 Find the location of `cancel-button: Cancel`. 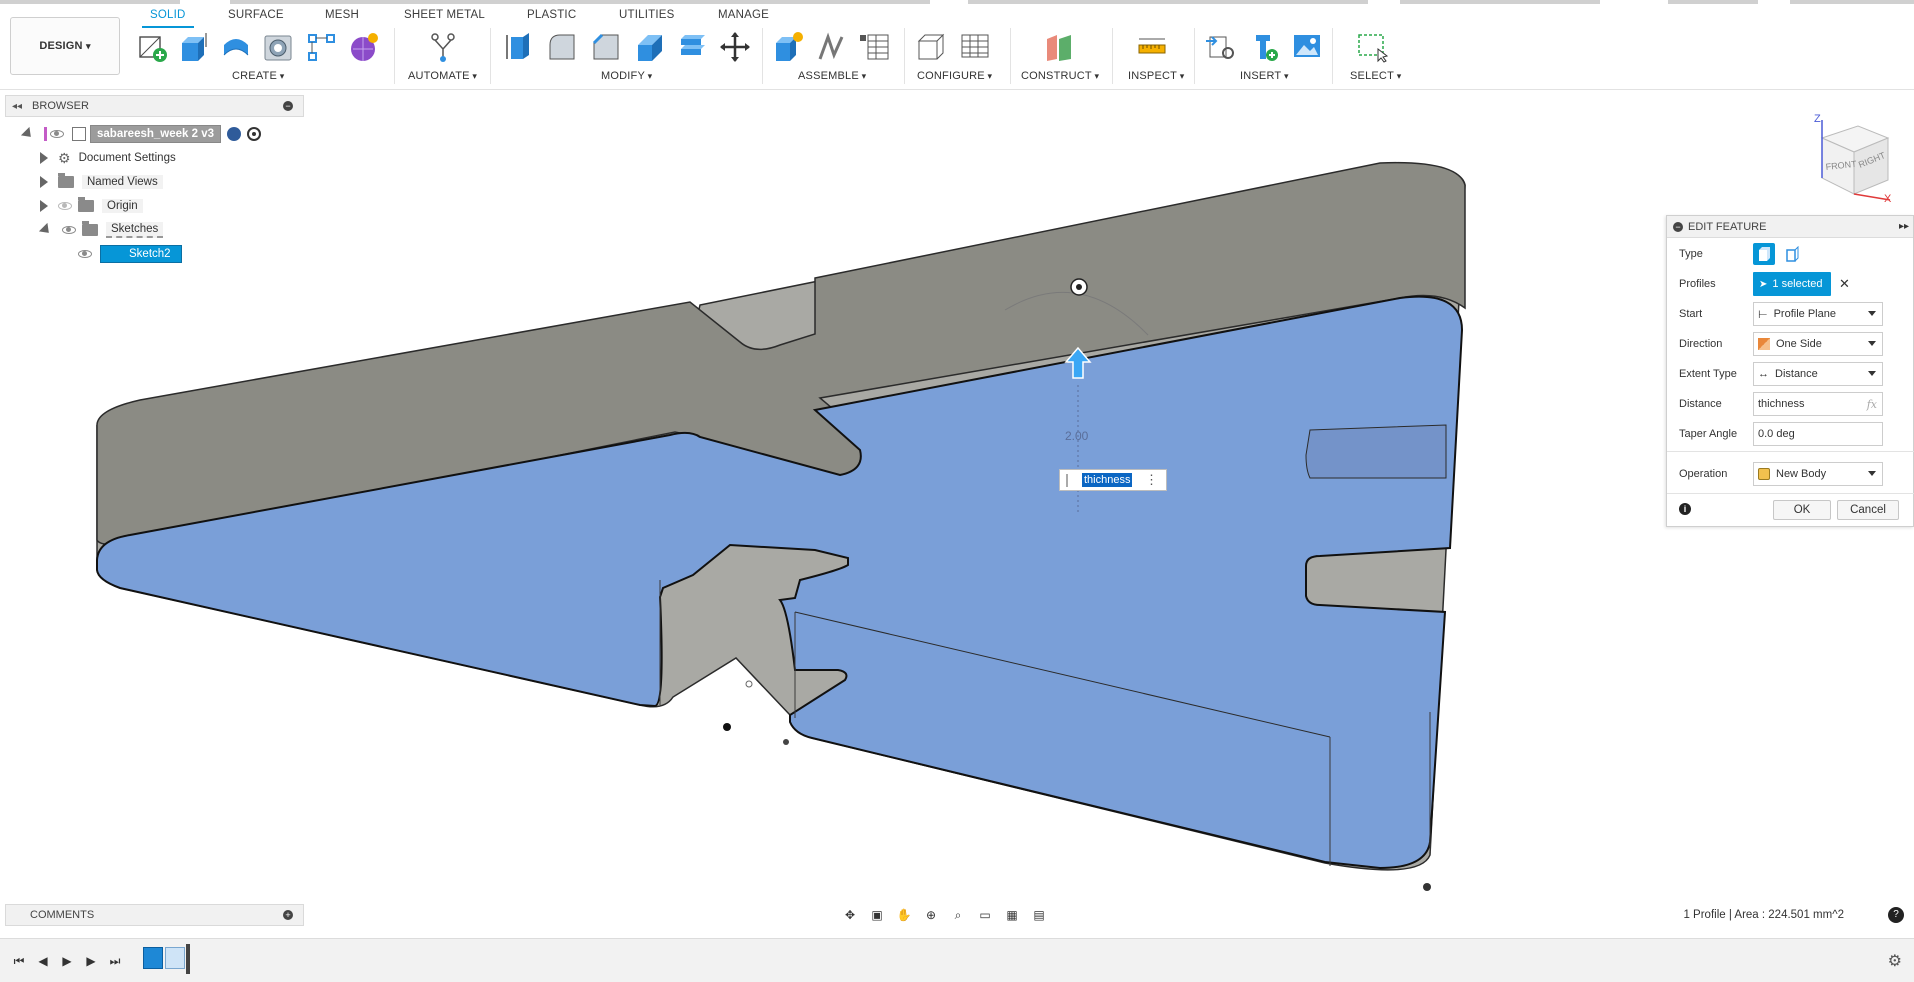

cancel-button: Cancel is located at coordinates (1868, 510).